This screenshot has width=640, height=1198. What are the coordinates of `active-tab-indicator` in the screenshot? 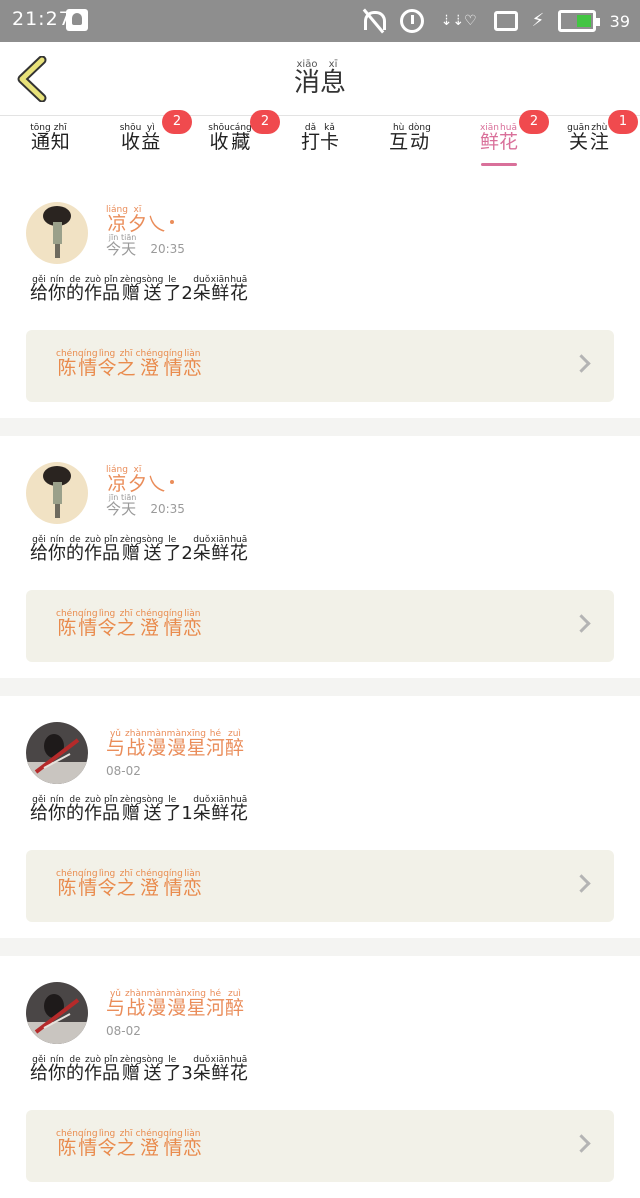 It's located at (499, 164).